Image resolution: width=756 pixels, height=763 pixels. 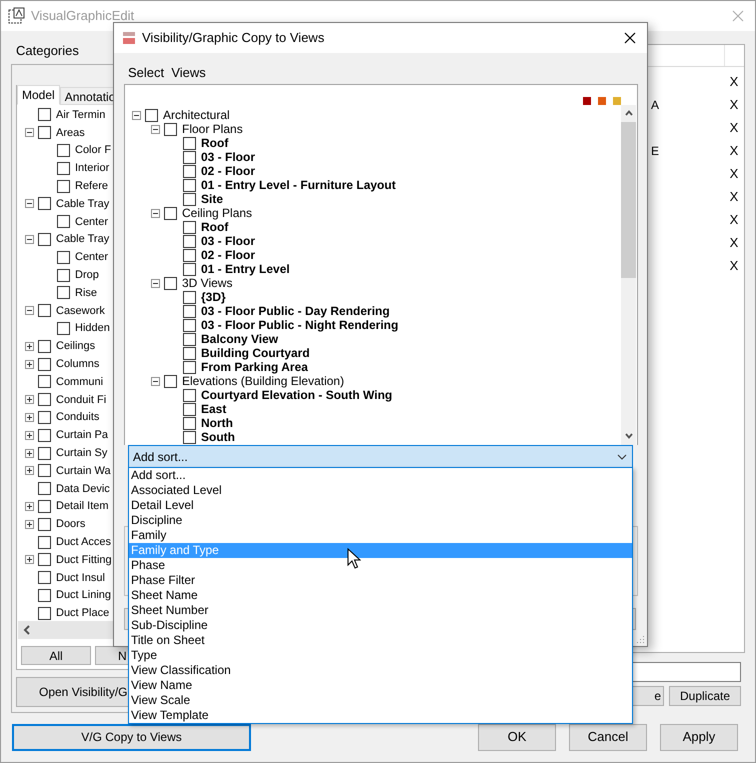 I want to click on table-cell-text: E, so click(x=654, y=151).